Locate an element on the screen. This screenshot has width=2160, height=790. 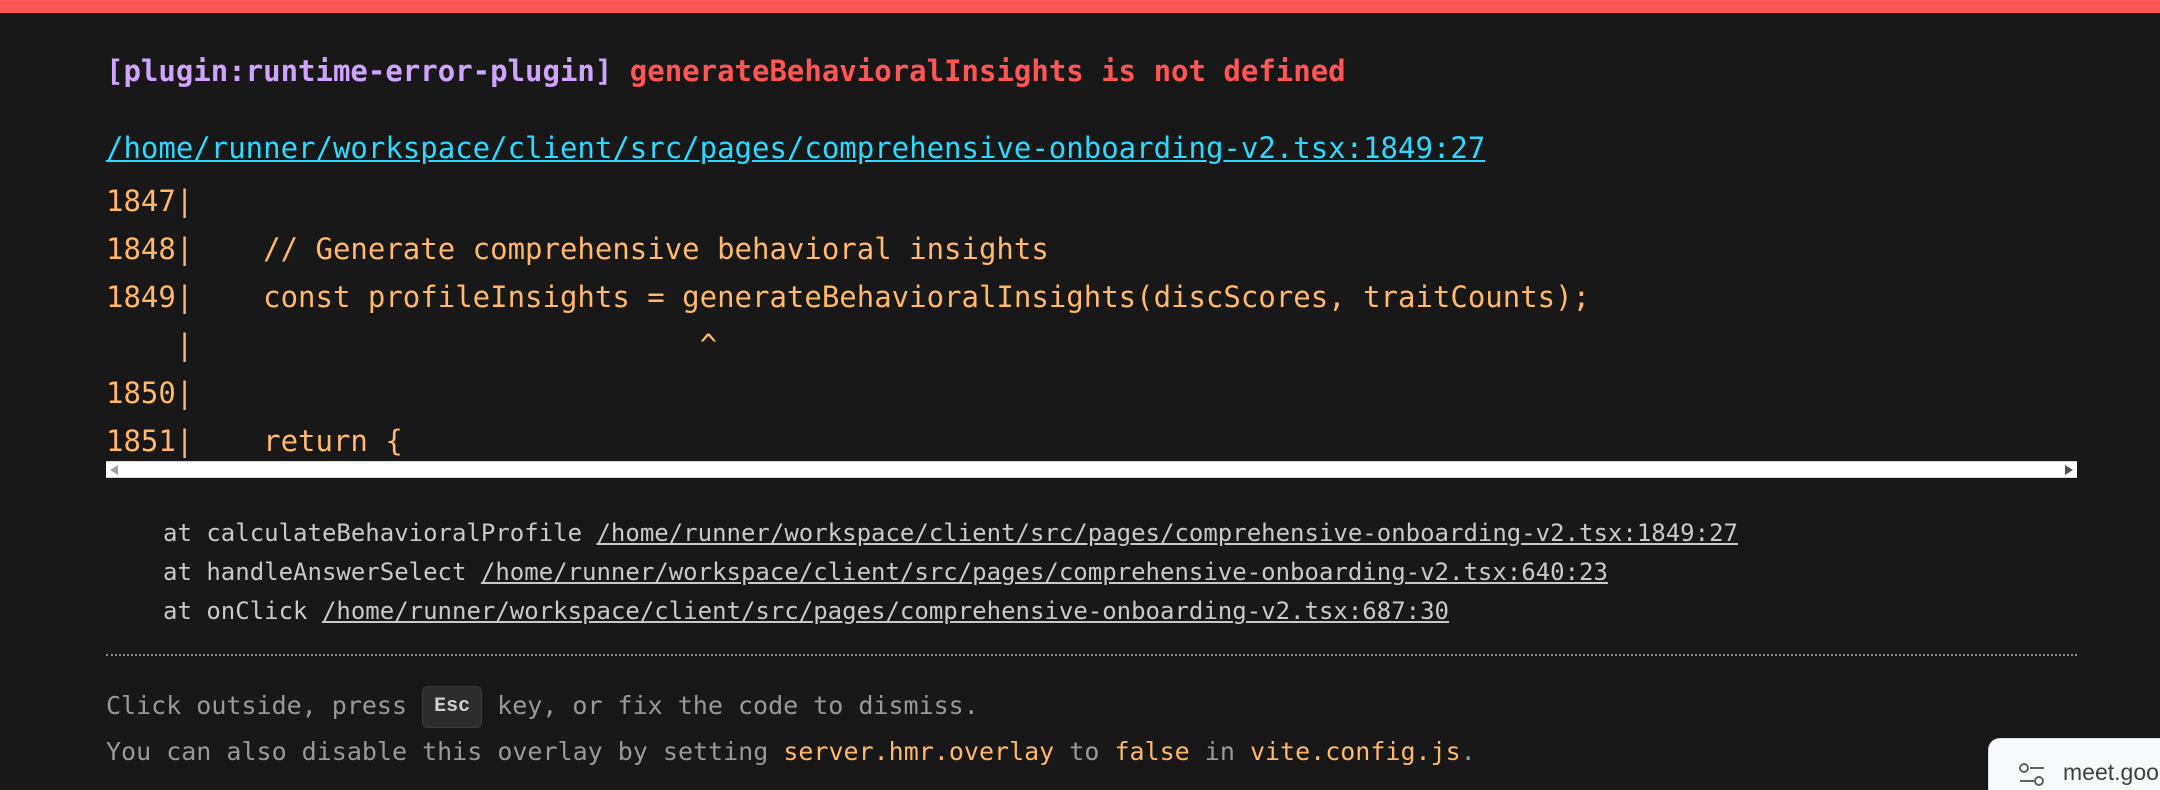
config-file: vite.config.js is located at coordinates (1355, 751).